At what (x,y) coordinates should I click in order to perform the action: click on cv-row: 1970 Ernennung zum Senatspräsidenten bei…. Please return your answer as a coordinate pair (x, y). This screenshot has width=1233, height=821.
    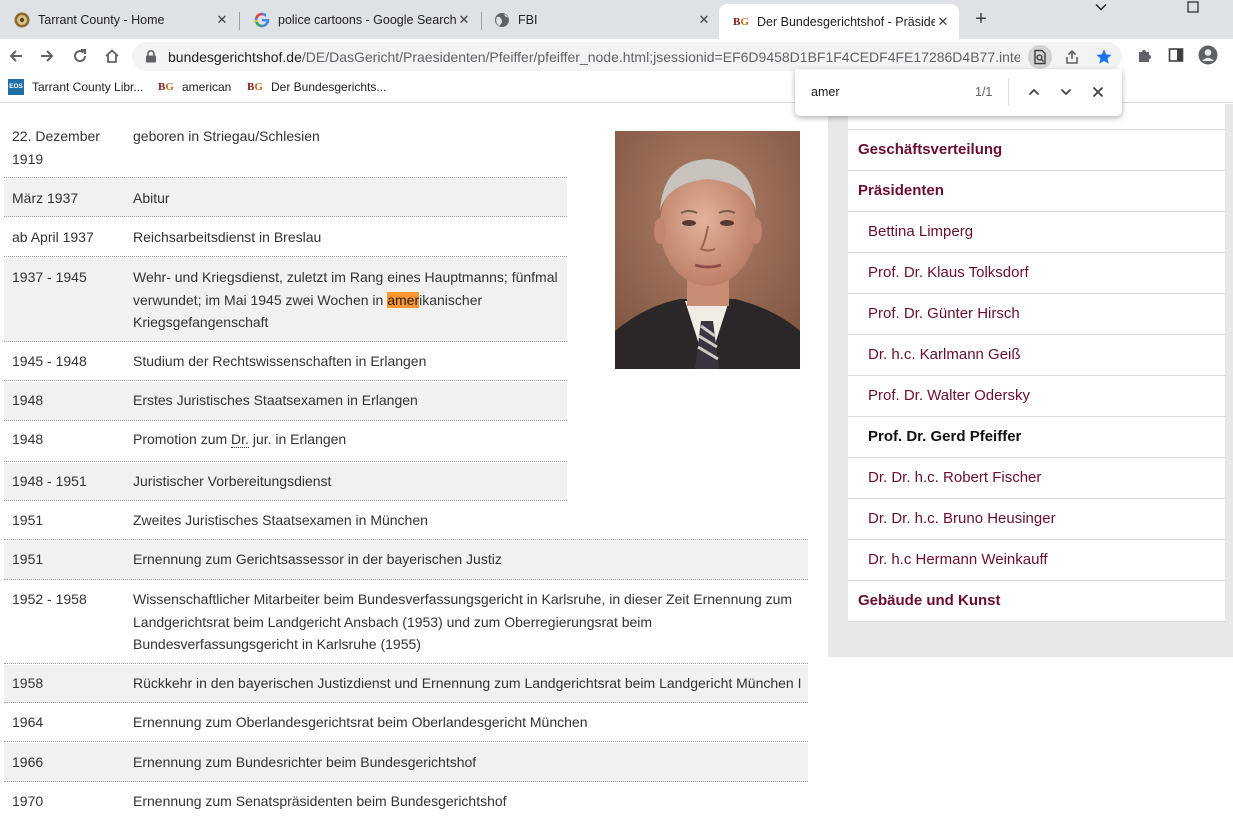
    Looking at the image, I should click on (406, 802).